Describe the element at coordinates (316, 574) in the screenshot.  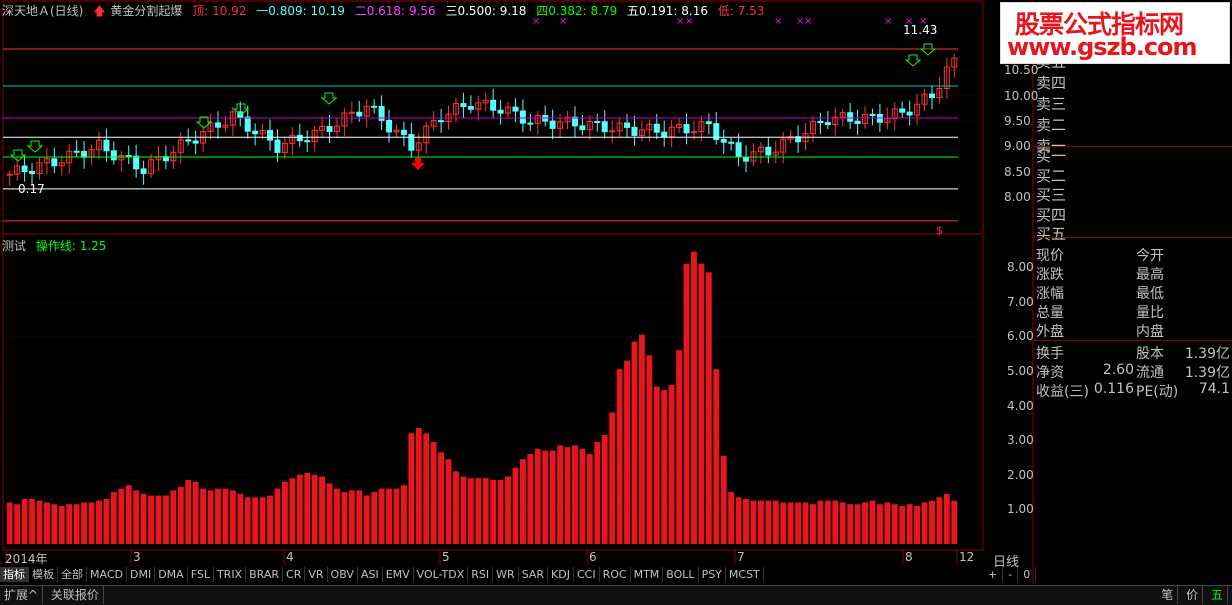
I see `indicator-tab: VR` at that location.